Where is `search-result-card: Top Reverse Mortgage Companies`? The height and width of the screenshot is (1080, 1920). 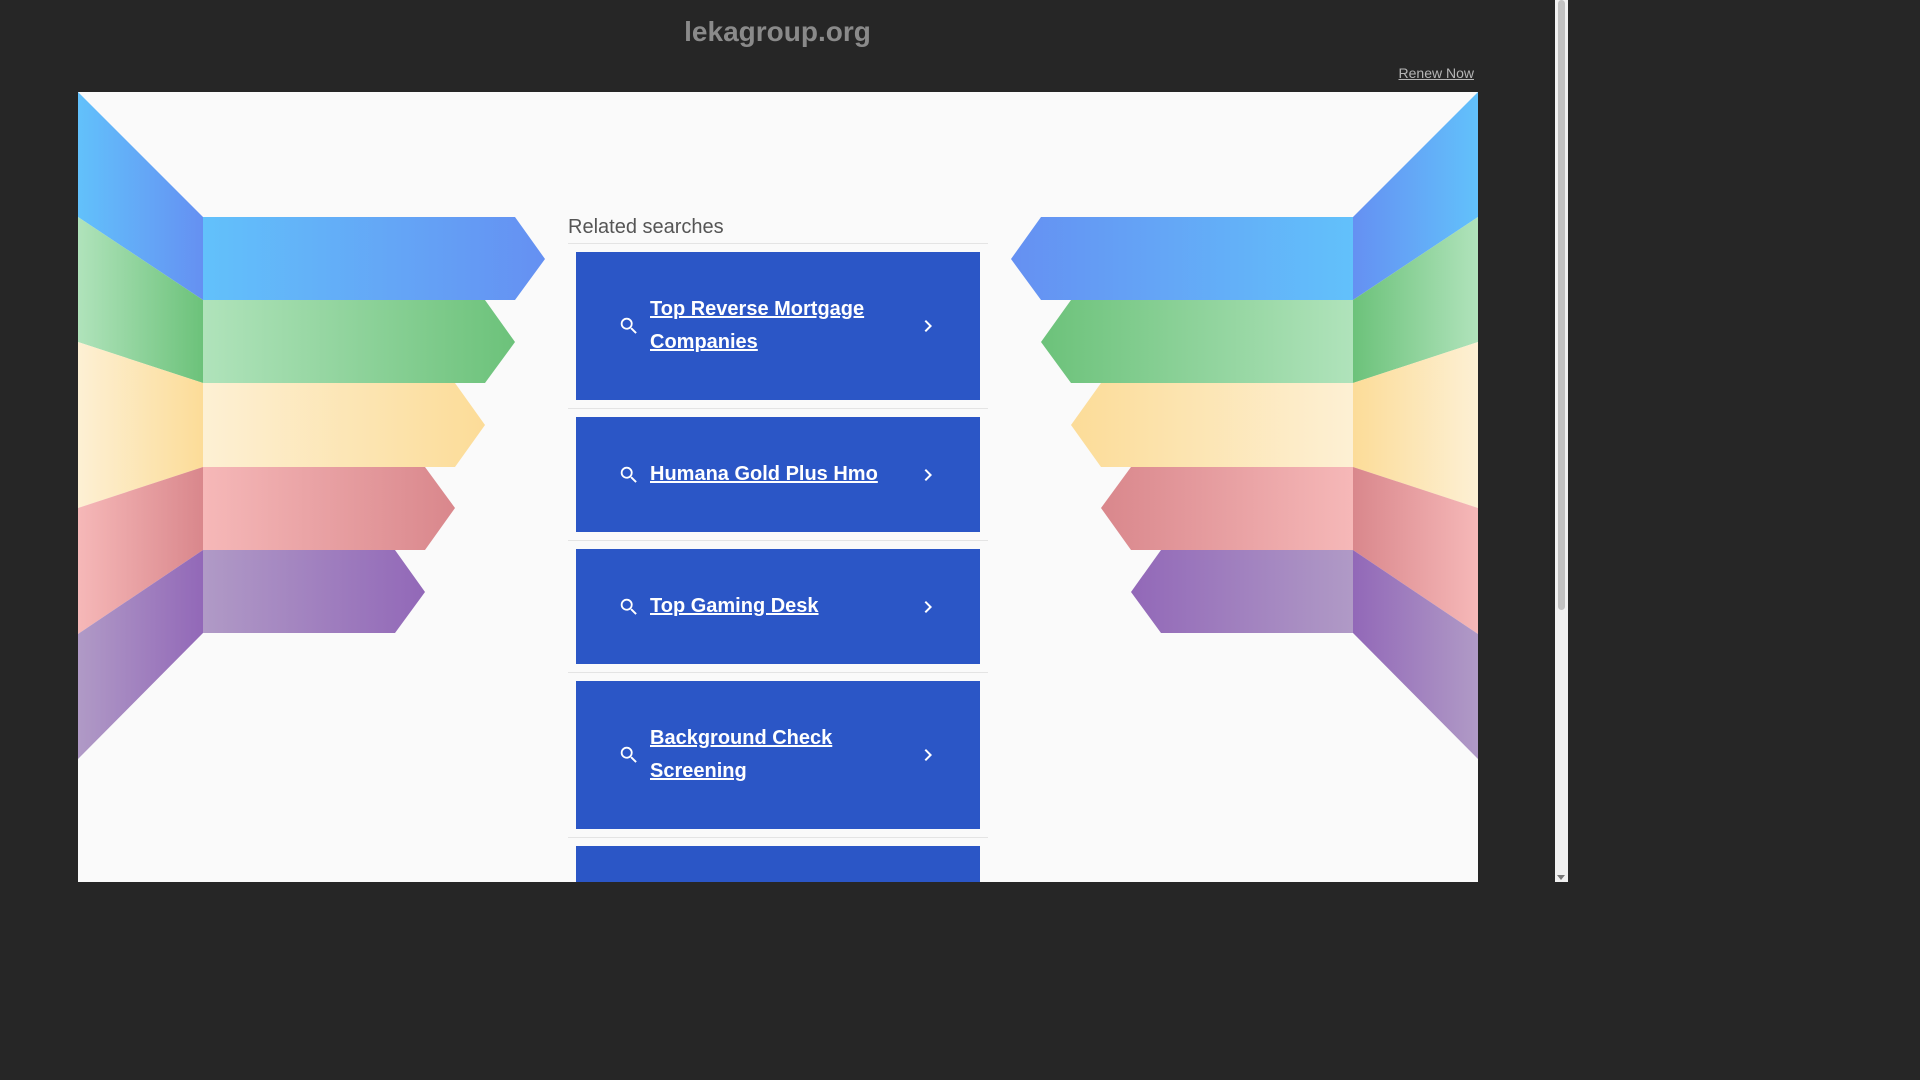 search-result-card: Top Reverse Mortgage Companies is located at coordinates (778, 326).